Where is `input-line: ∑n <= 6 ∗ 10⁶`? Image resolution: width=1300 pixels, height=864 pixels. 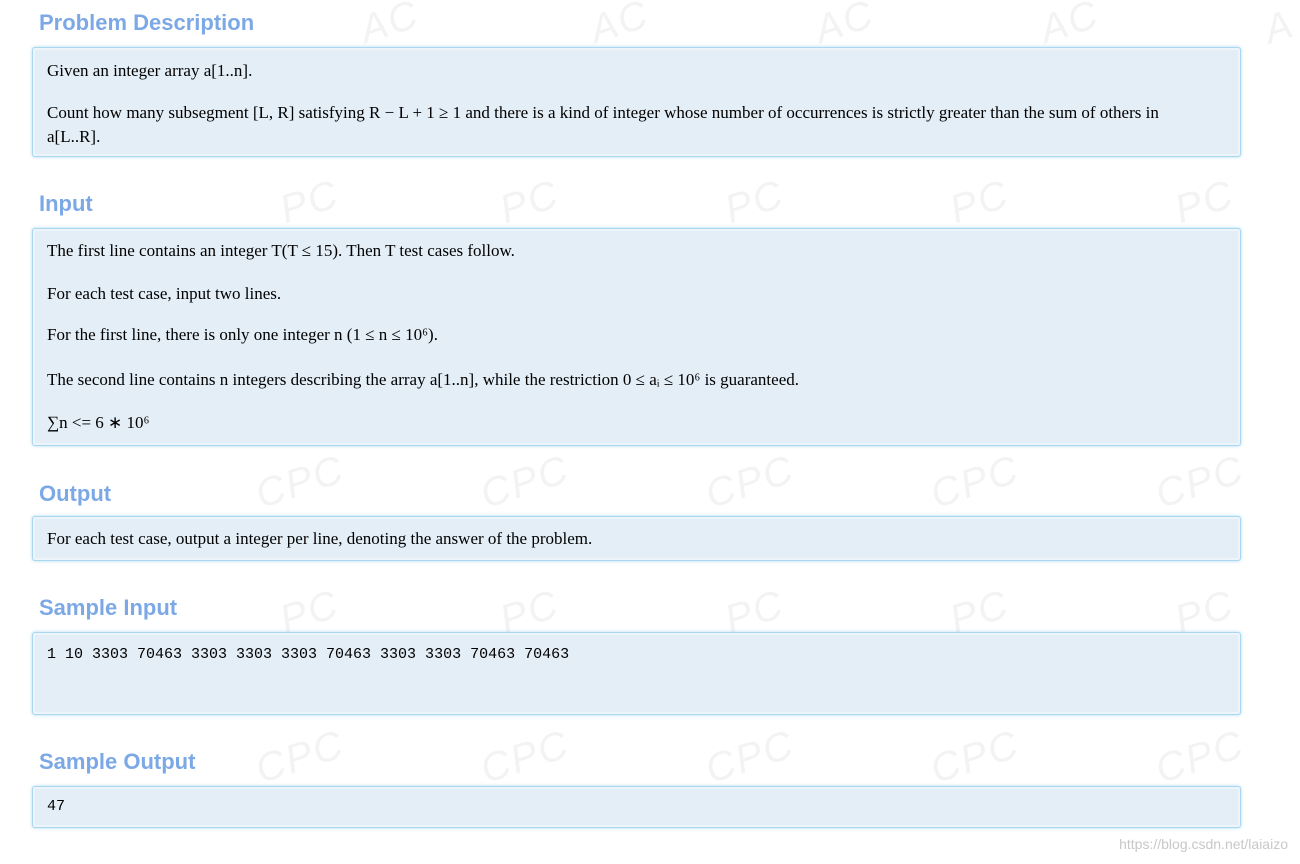
input-line: ∑n <= 6 ∗ 10⁶ is located at coordinates (98, 422).